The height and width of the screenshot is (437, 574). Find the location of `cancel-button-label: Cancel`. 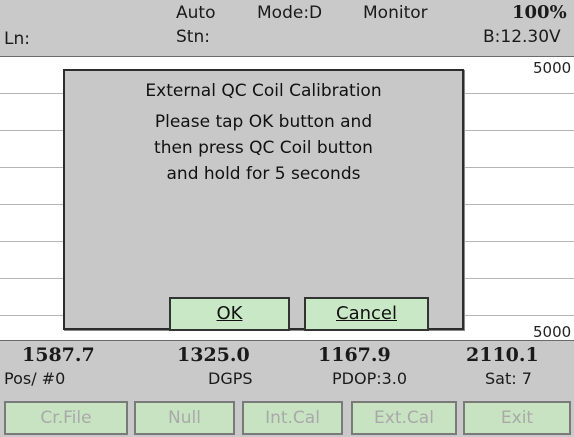

cancel-button-label: Cancel is located at coordinates (366, 313).